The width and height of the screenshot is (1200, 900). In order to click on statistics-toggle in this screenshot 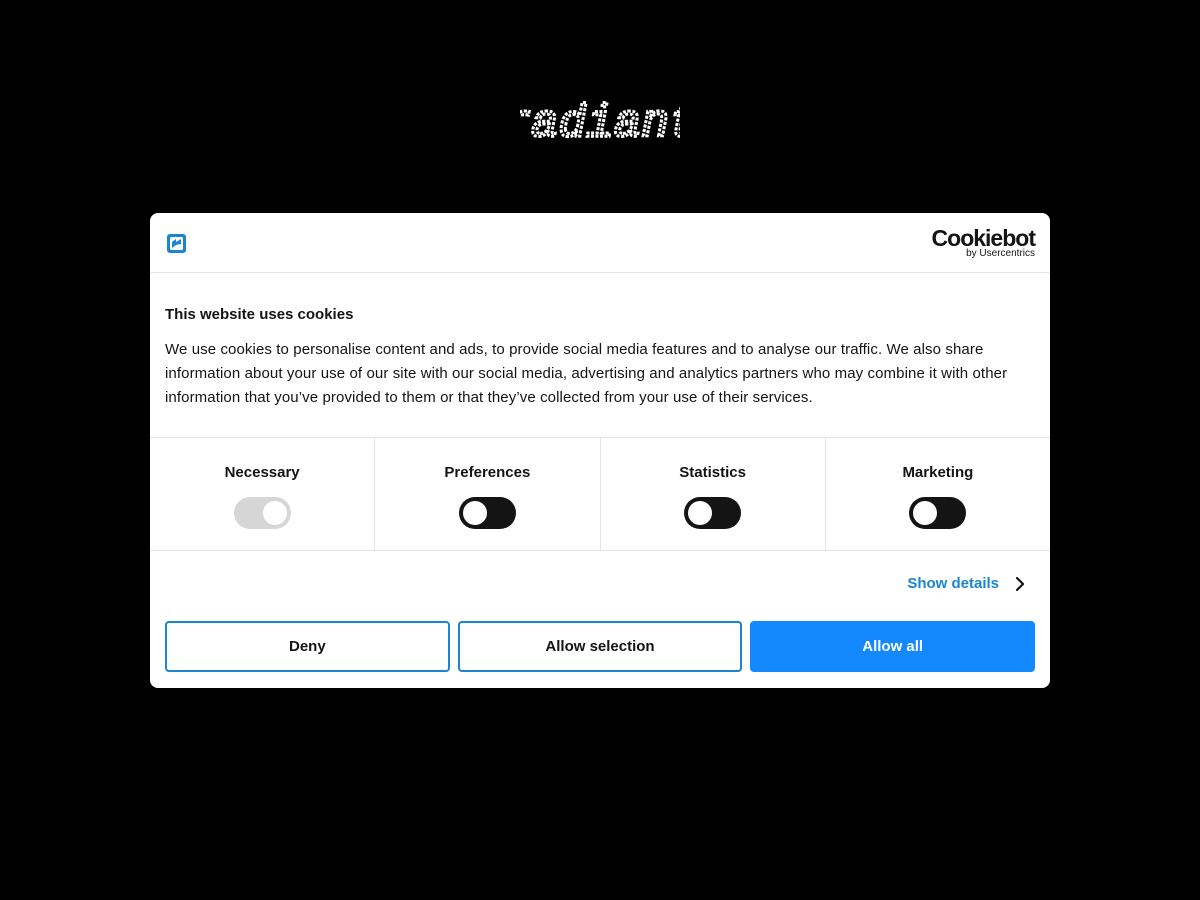, I will do `click(713, 513)`.